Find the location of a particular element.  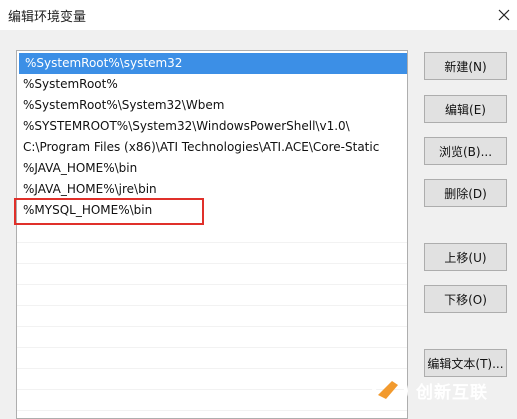

close-icon is located at coordinates (504, 15).